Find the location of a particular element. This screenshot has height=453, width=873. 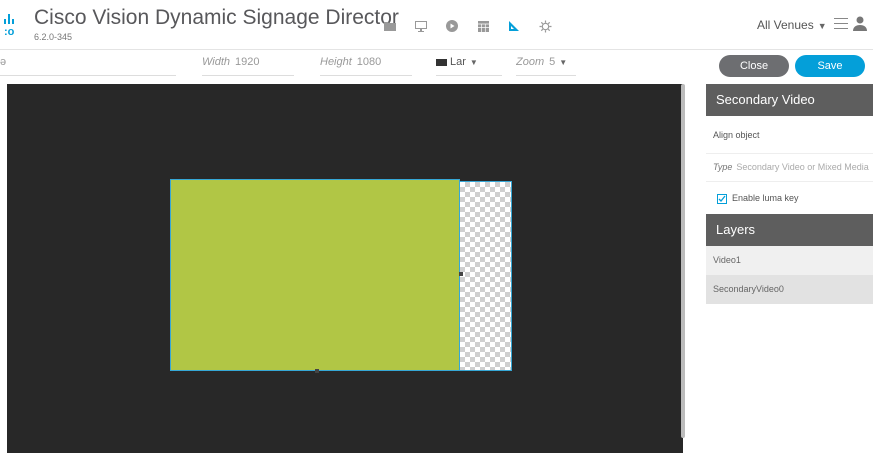

width-field: Width 1920 is located at coordinates (248, 66).